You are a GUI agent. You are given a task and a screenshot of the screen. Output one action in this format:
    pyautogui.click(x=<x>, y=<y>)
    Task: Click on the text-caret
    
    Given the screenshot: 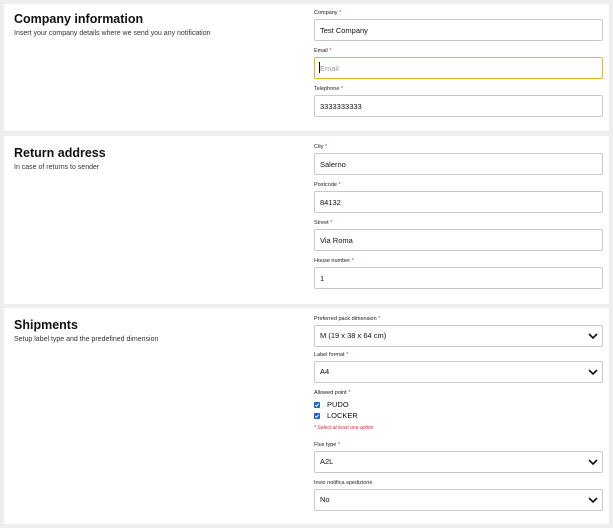 What is the action you would take?
    pyautogui.click(x=319, y=67)
    